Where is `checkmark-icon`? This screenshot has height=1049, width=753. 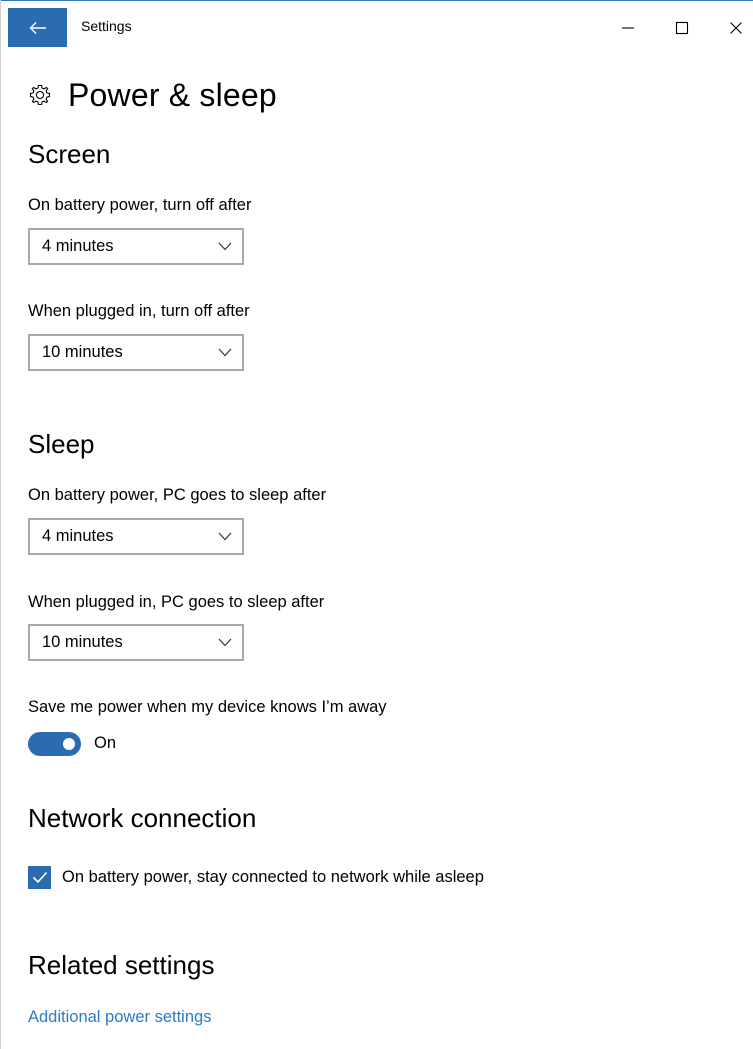 checkmark-icon is located at coordinates (39, 877).